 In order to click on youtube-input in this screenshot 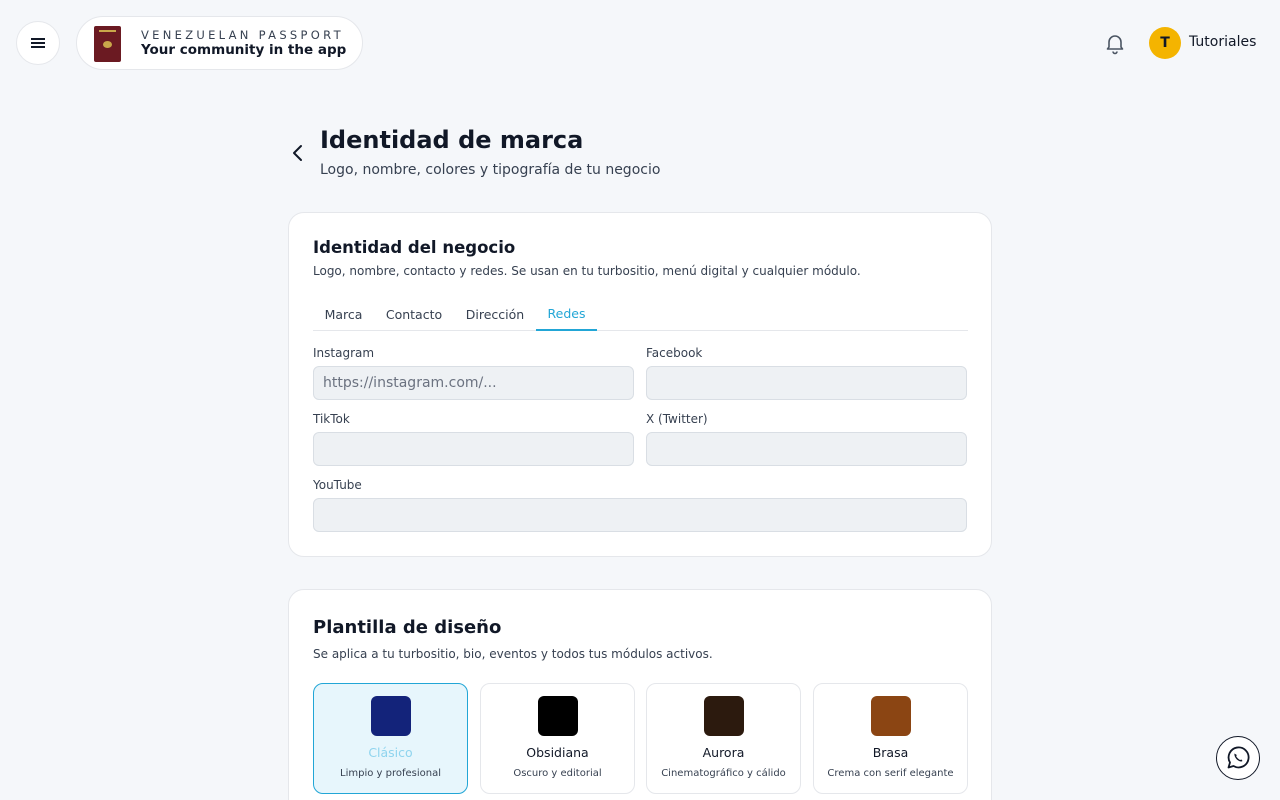, I will do `click(640, 515)`.